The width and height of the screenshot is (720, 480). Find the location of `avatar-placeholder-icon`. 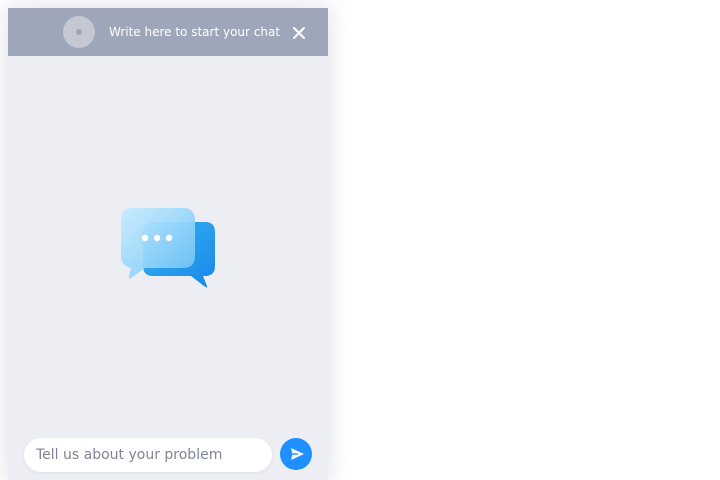

avatar-placeholder-icon is located at coordinates (79, 32).